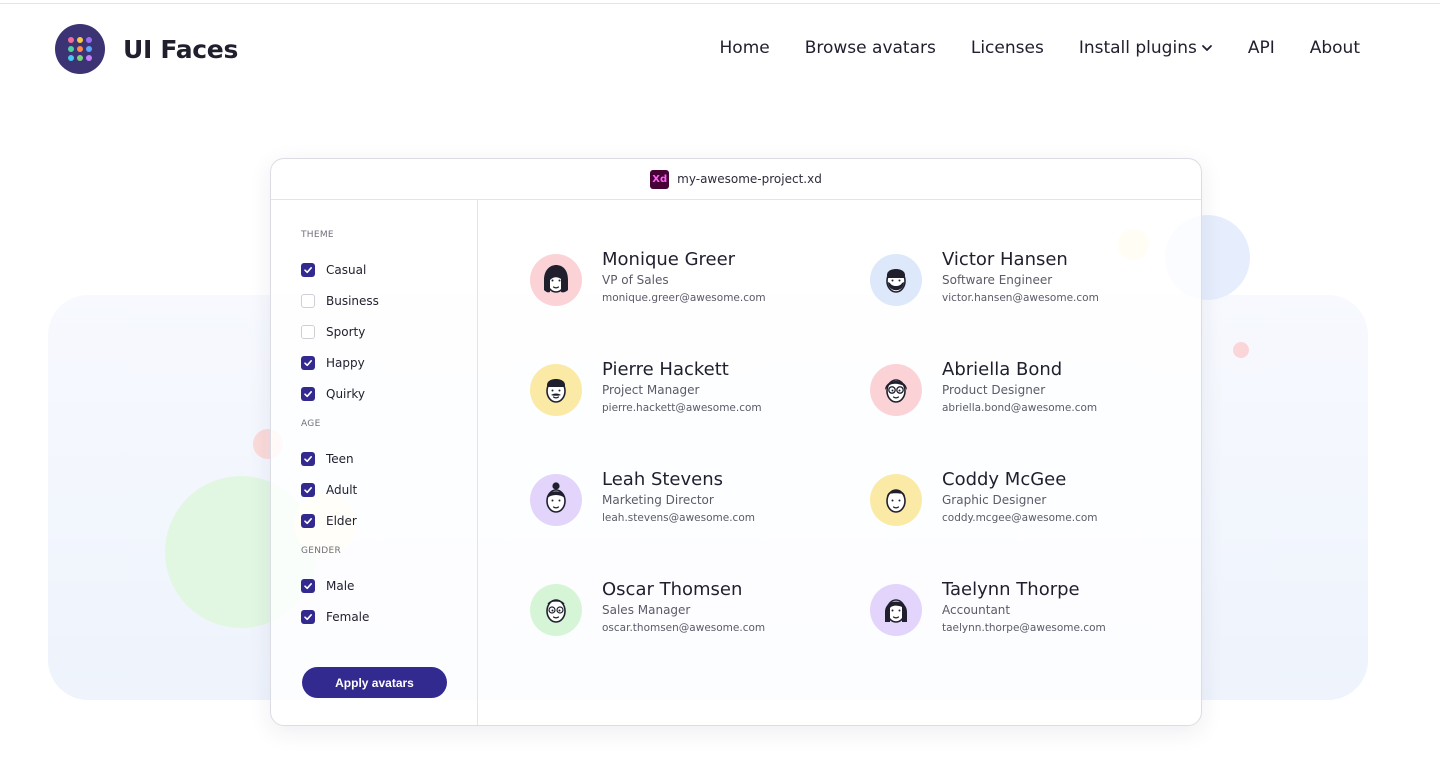 The width and height of the screenshot is (1440, 777). Describe the element at coordinates (665, 369) in the screenshot. I see `person-name: Pierre Hackett` at that location.